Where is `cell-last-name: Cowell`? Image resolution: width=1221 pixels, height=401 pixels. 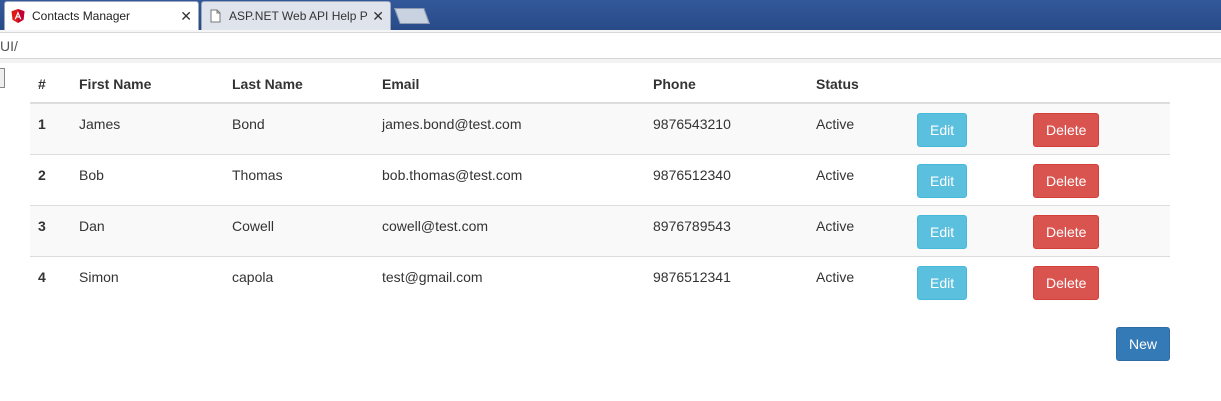
cell-last-name: Cowell is located at coordinates (299, 230).